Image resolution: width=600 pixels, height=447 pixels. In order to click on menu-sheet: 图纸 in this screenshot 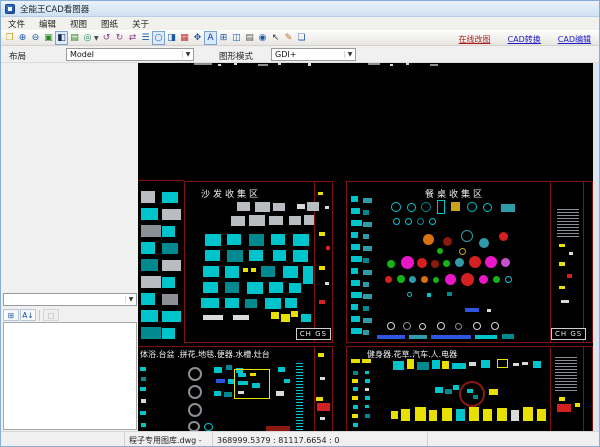, I will do `click(109, 24)`.